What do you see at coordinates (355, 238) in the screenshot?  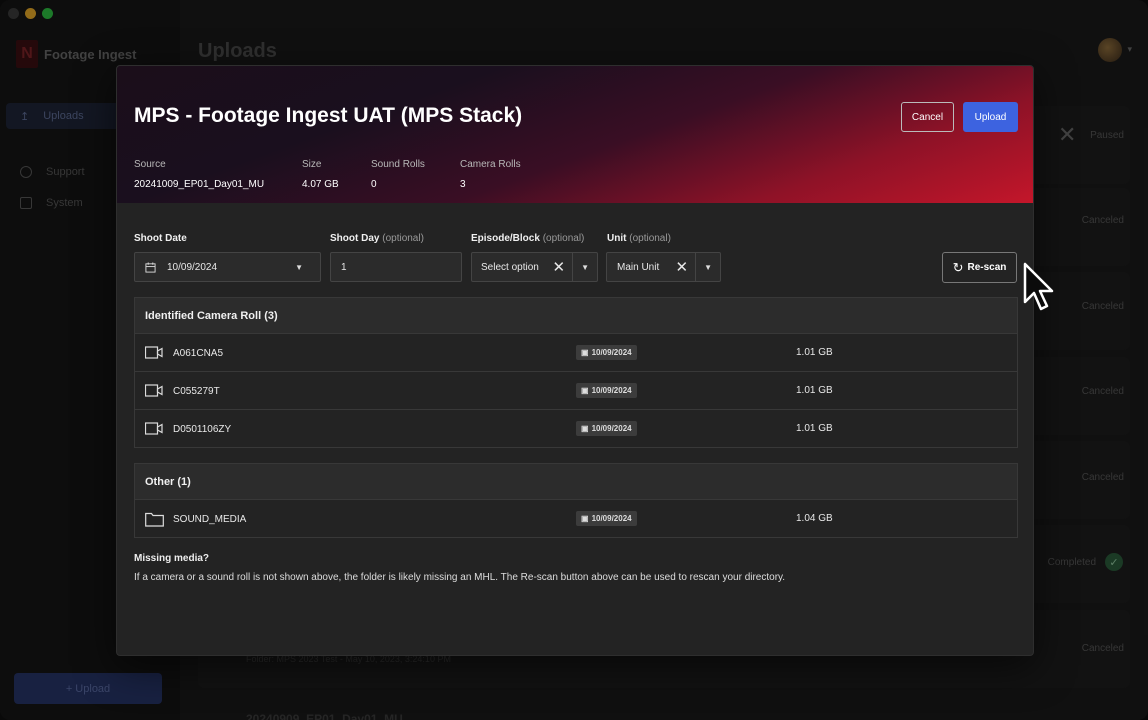 I see `field-label-text: Shoot Day` at bounding box center [355, 238].